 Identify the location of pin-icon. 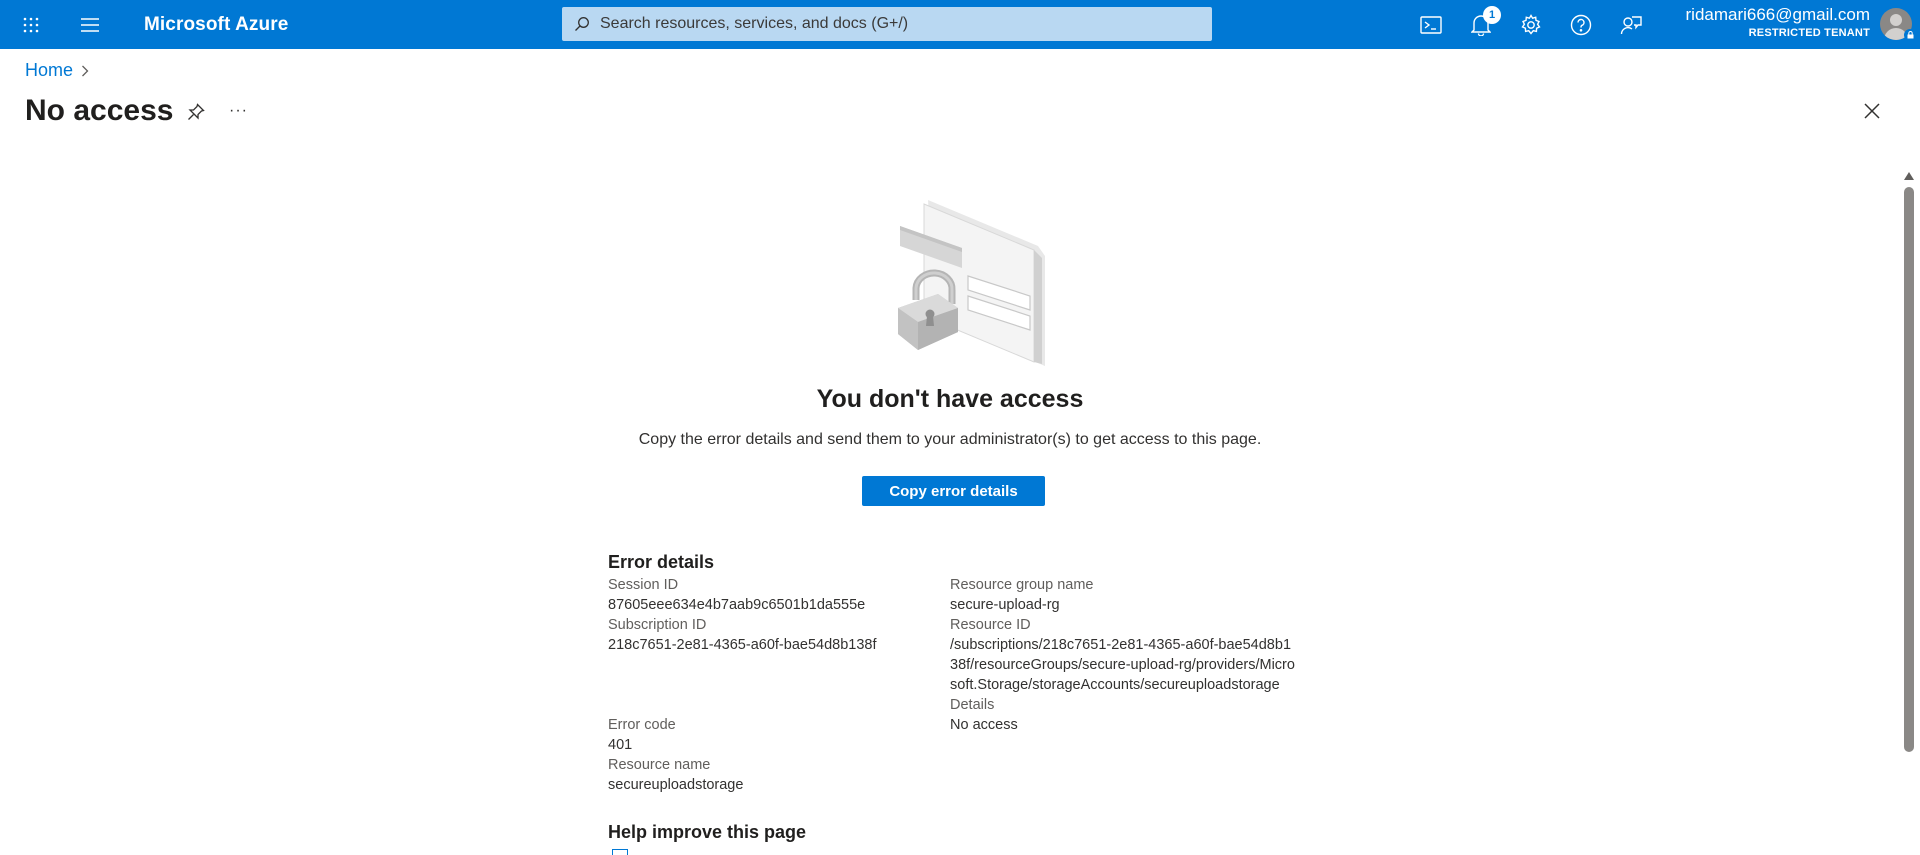
(196, 114).